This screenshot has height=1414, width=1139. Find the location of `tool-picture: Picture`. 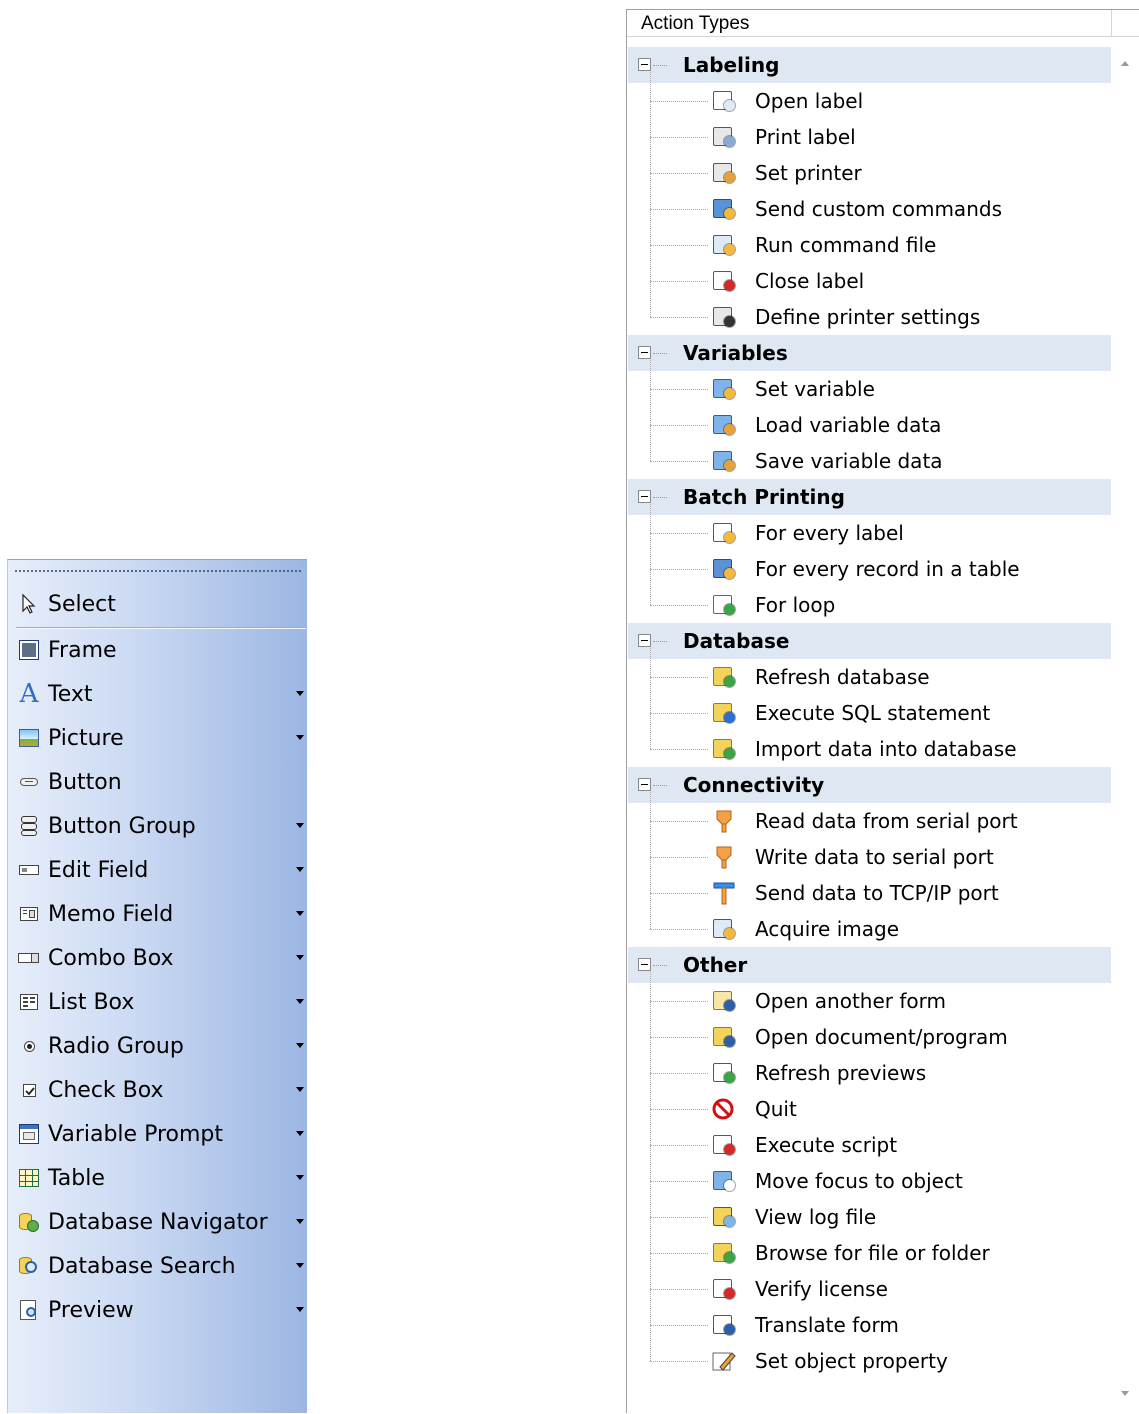

tool-picture: Picture is located at coordinates (158, 738).